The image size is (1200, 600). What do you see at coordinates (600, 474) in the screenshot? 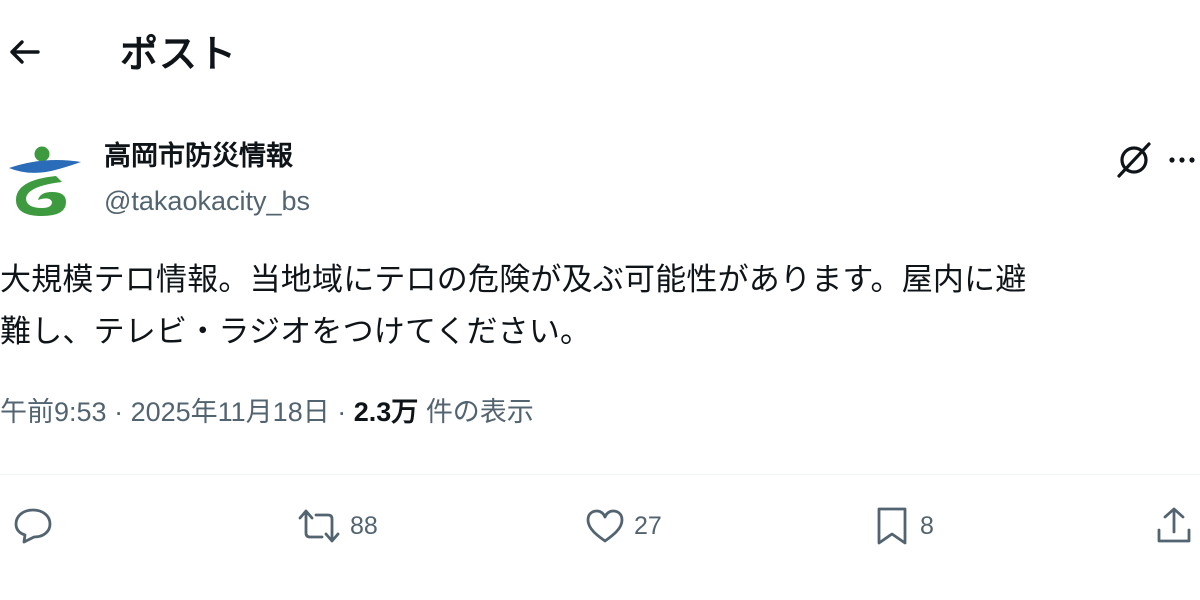
I see `divider` at bounding box center [600, 474].